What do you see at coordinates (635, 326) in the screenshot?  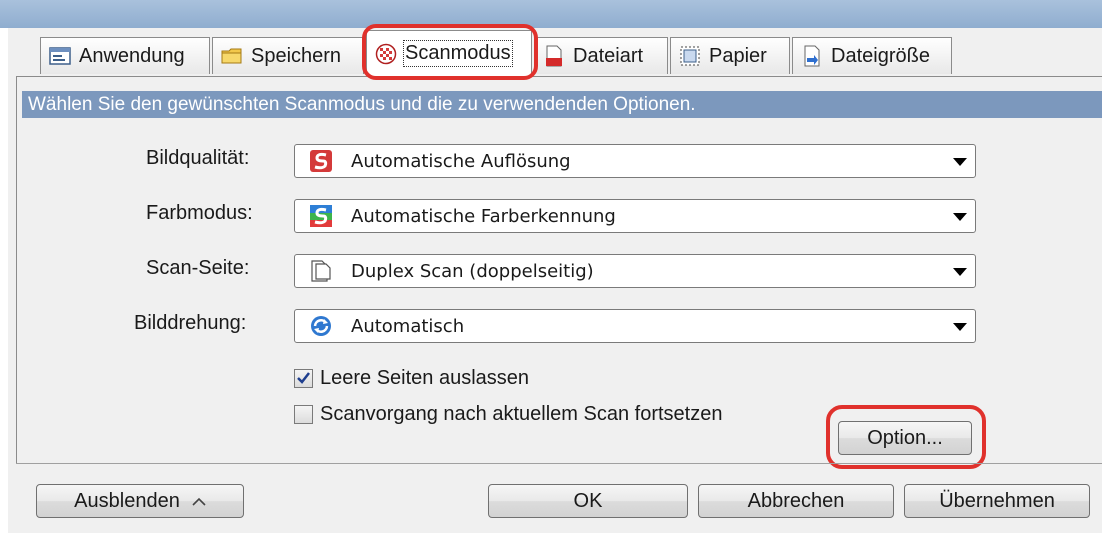 I see `image-rotation-select: Automatisch` at bounding box center [635, 326].